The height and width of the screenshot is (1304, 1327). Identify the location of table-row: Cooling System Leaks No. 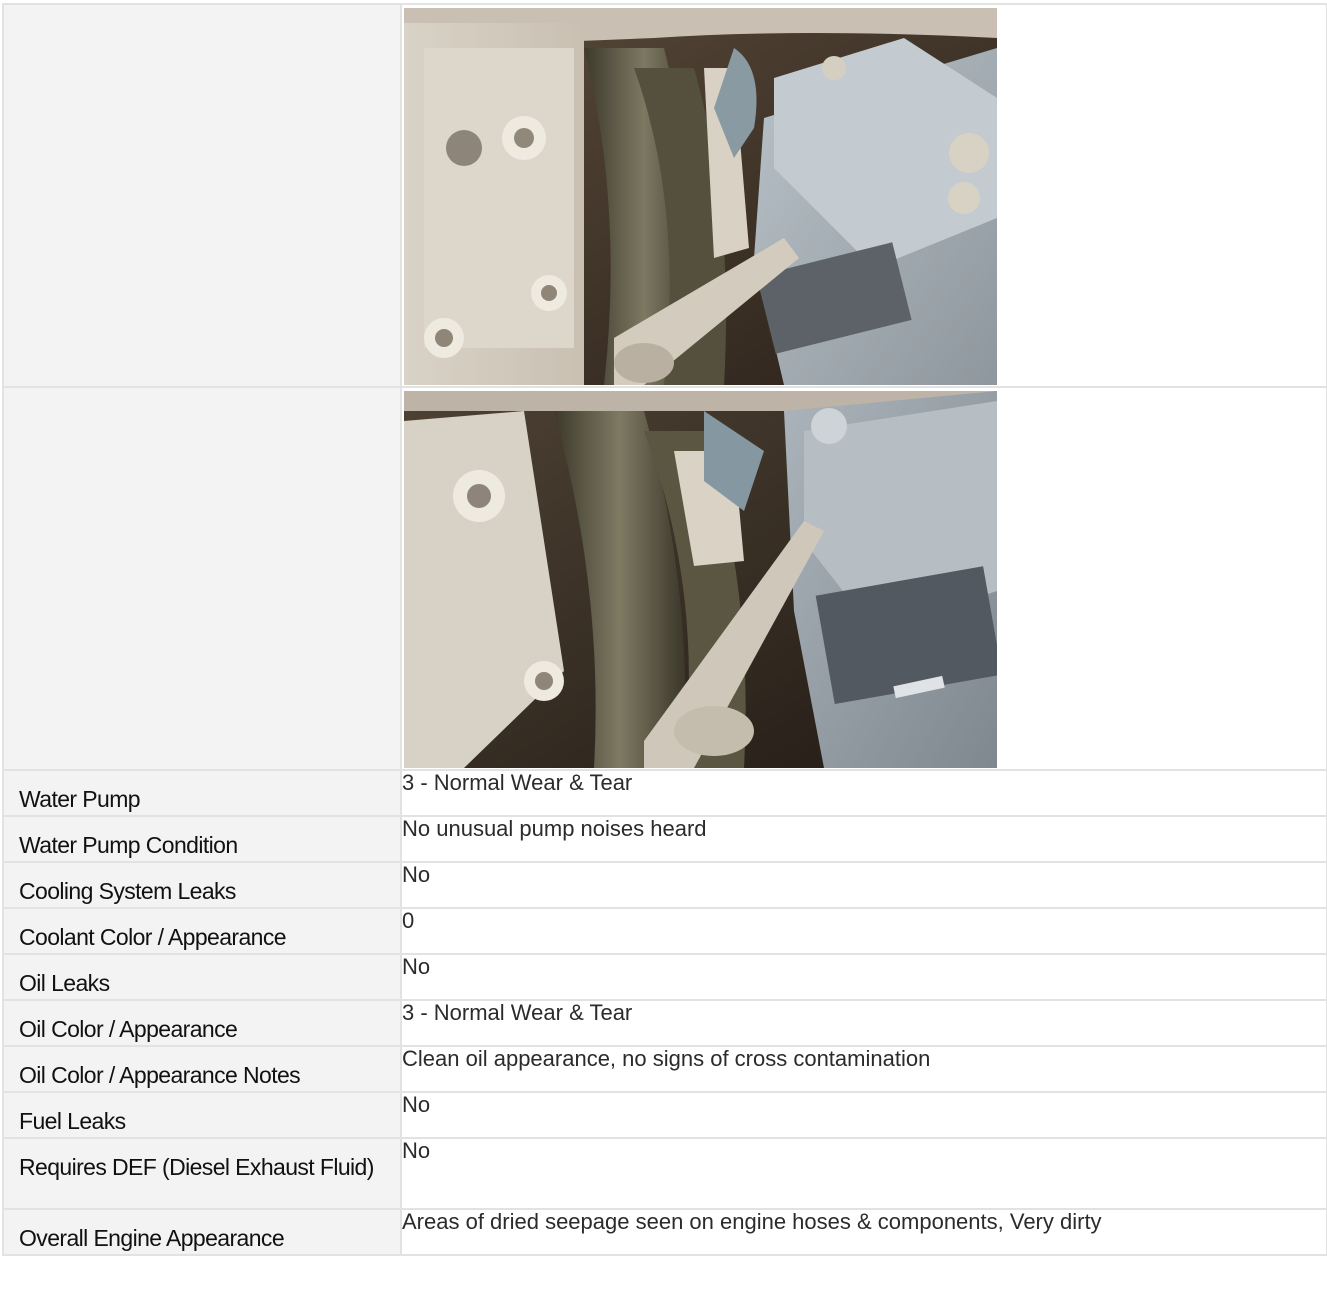
(664, 885).